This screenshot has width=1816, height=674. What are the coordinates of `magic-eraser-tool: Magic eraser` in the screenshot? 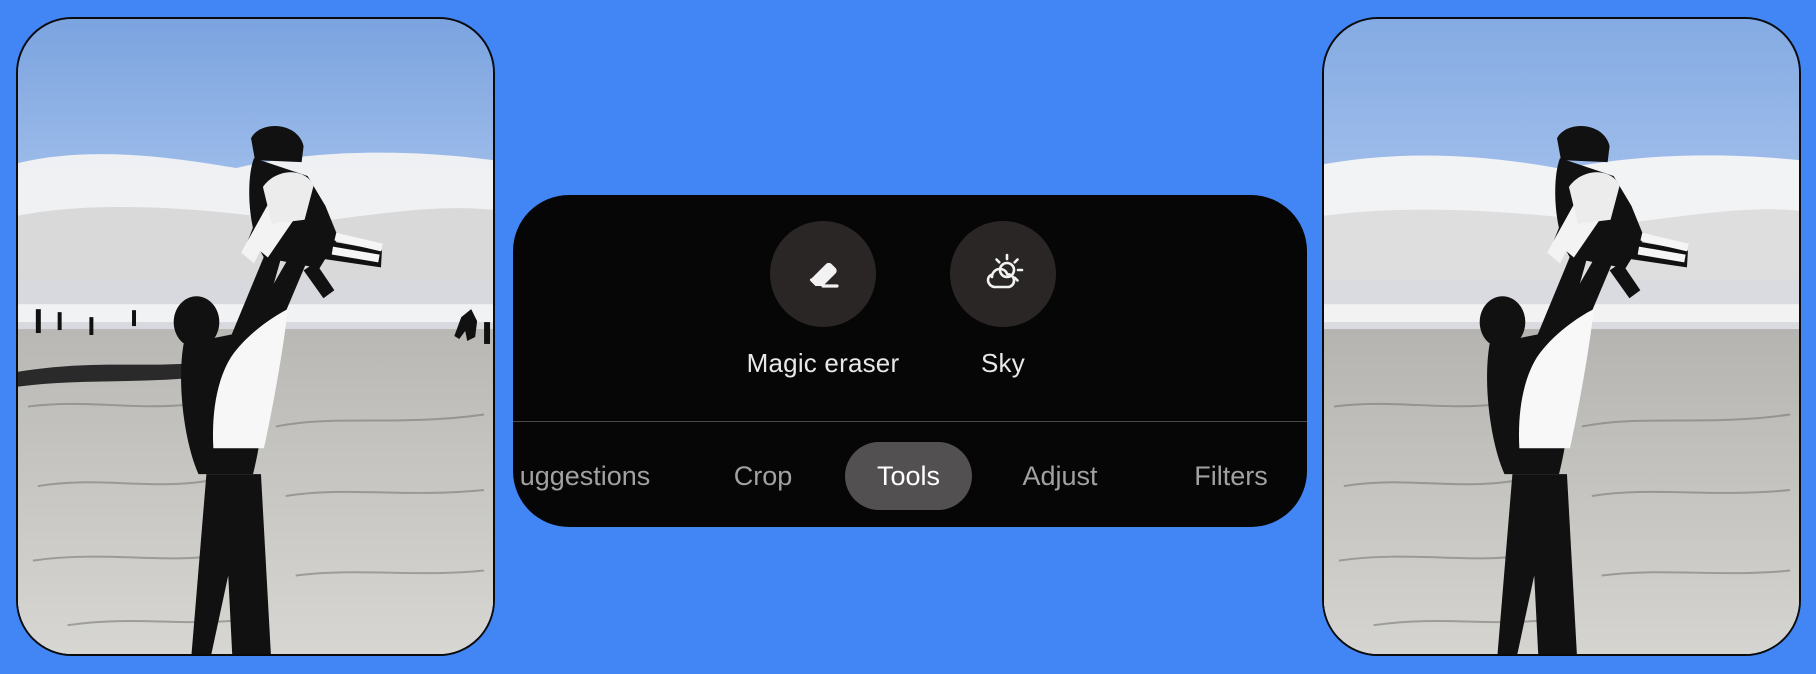 It's located at (823, 306).